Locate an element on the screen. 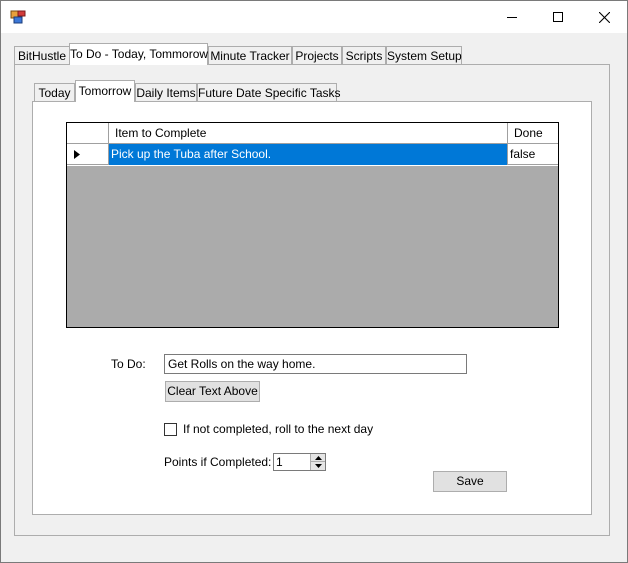 Image resolution: width=628 pixels, height=563 pixels. cell-done: false is located at coordinates (533, 154).